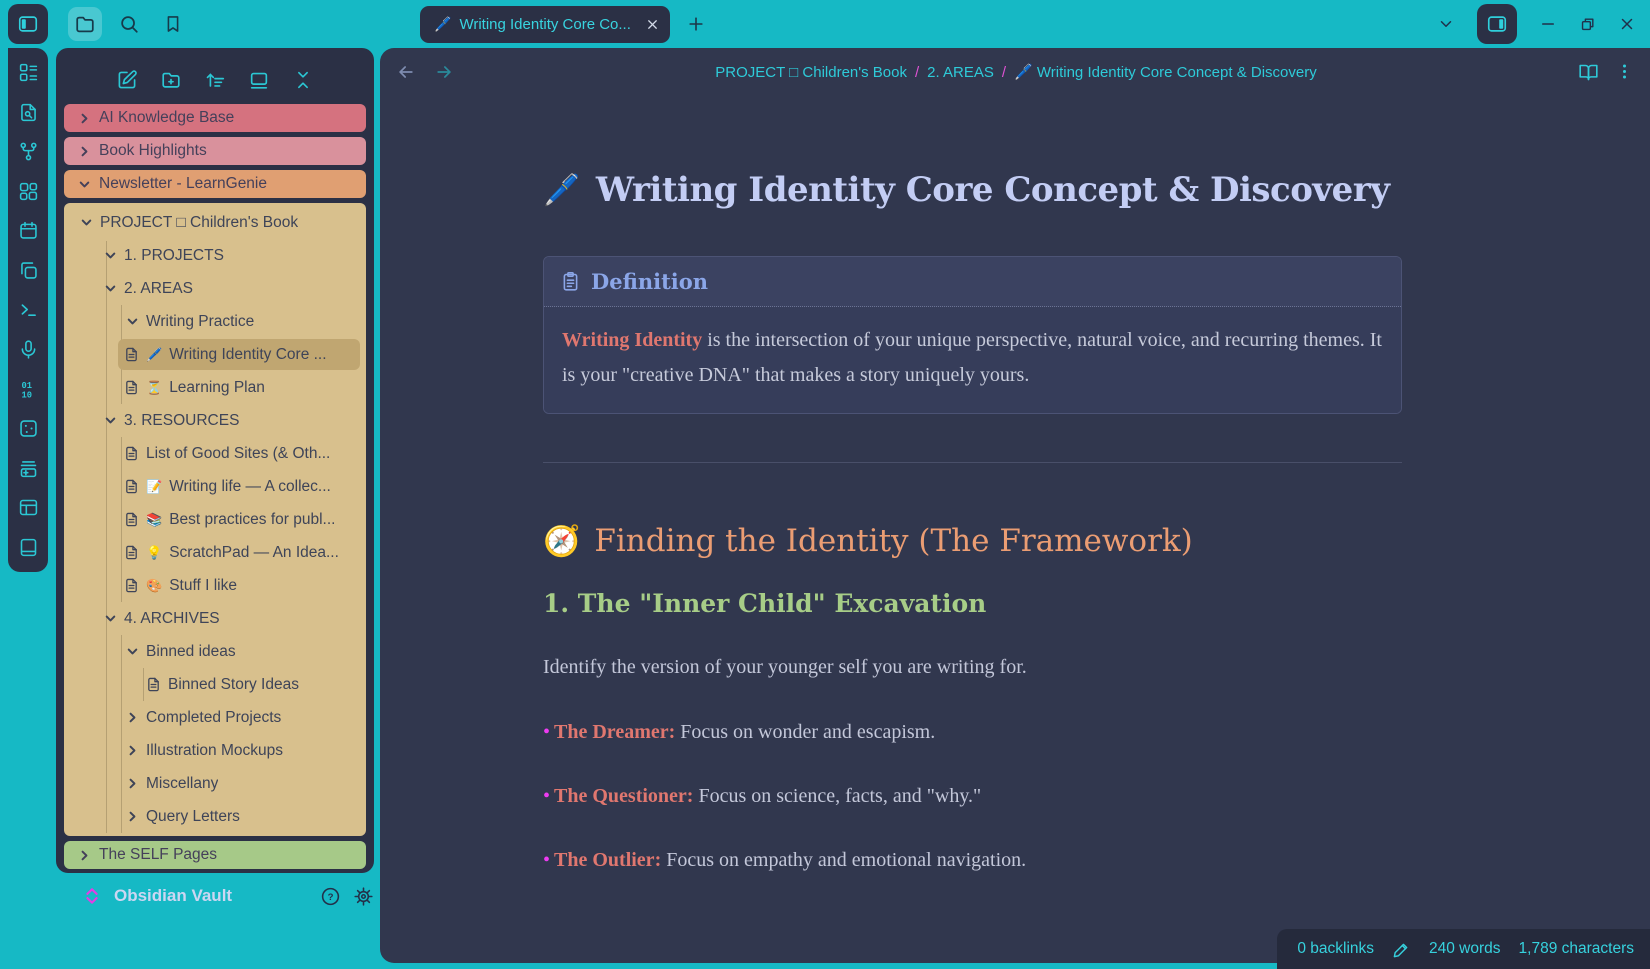 This screenshot has width=1650, height=969. What do you see at coordinates (129, 24) in the screenshot?
I see `search-ribbon-button` at bounding box center [129, 24].